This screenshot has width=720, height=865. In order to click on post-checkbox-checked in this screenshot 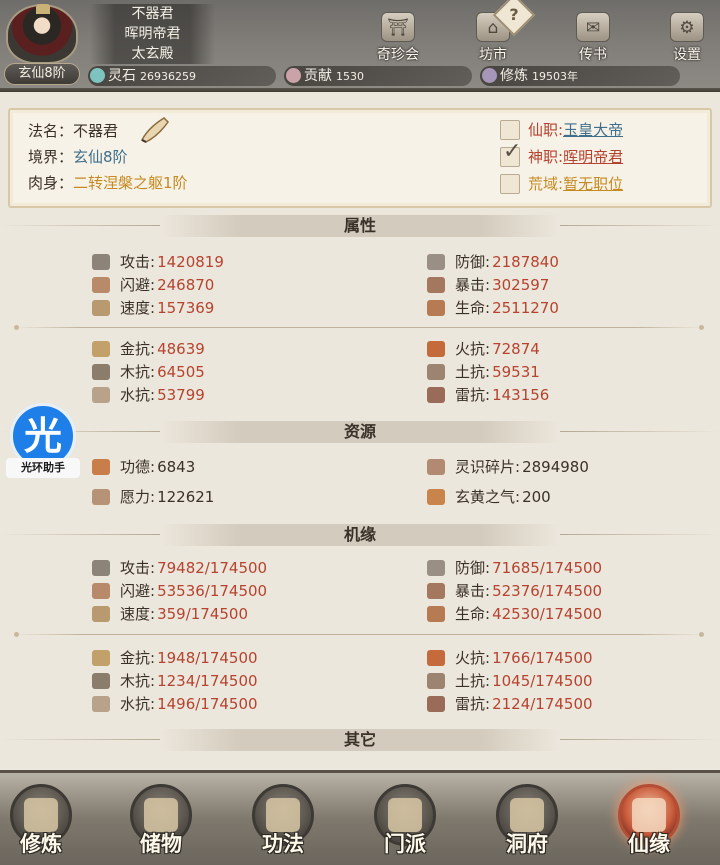, I will do `click(510, 153)`.